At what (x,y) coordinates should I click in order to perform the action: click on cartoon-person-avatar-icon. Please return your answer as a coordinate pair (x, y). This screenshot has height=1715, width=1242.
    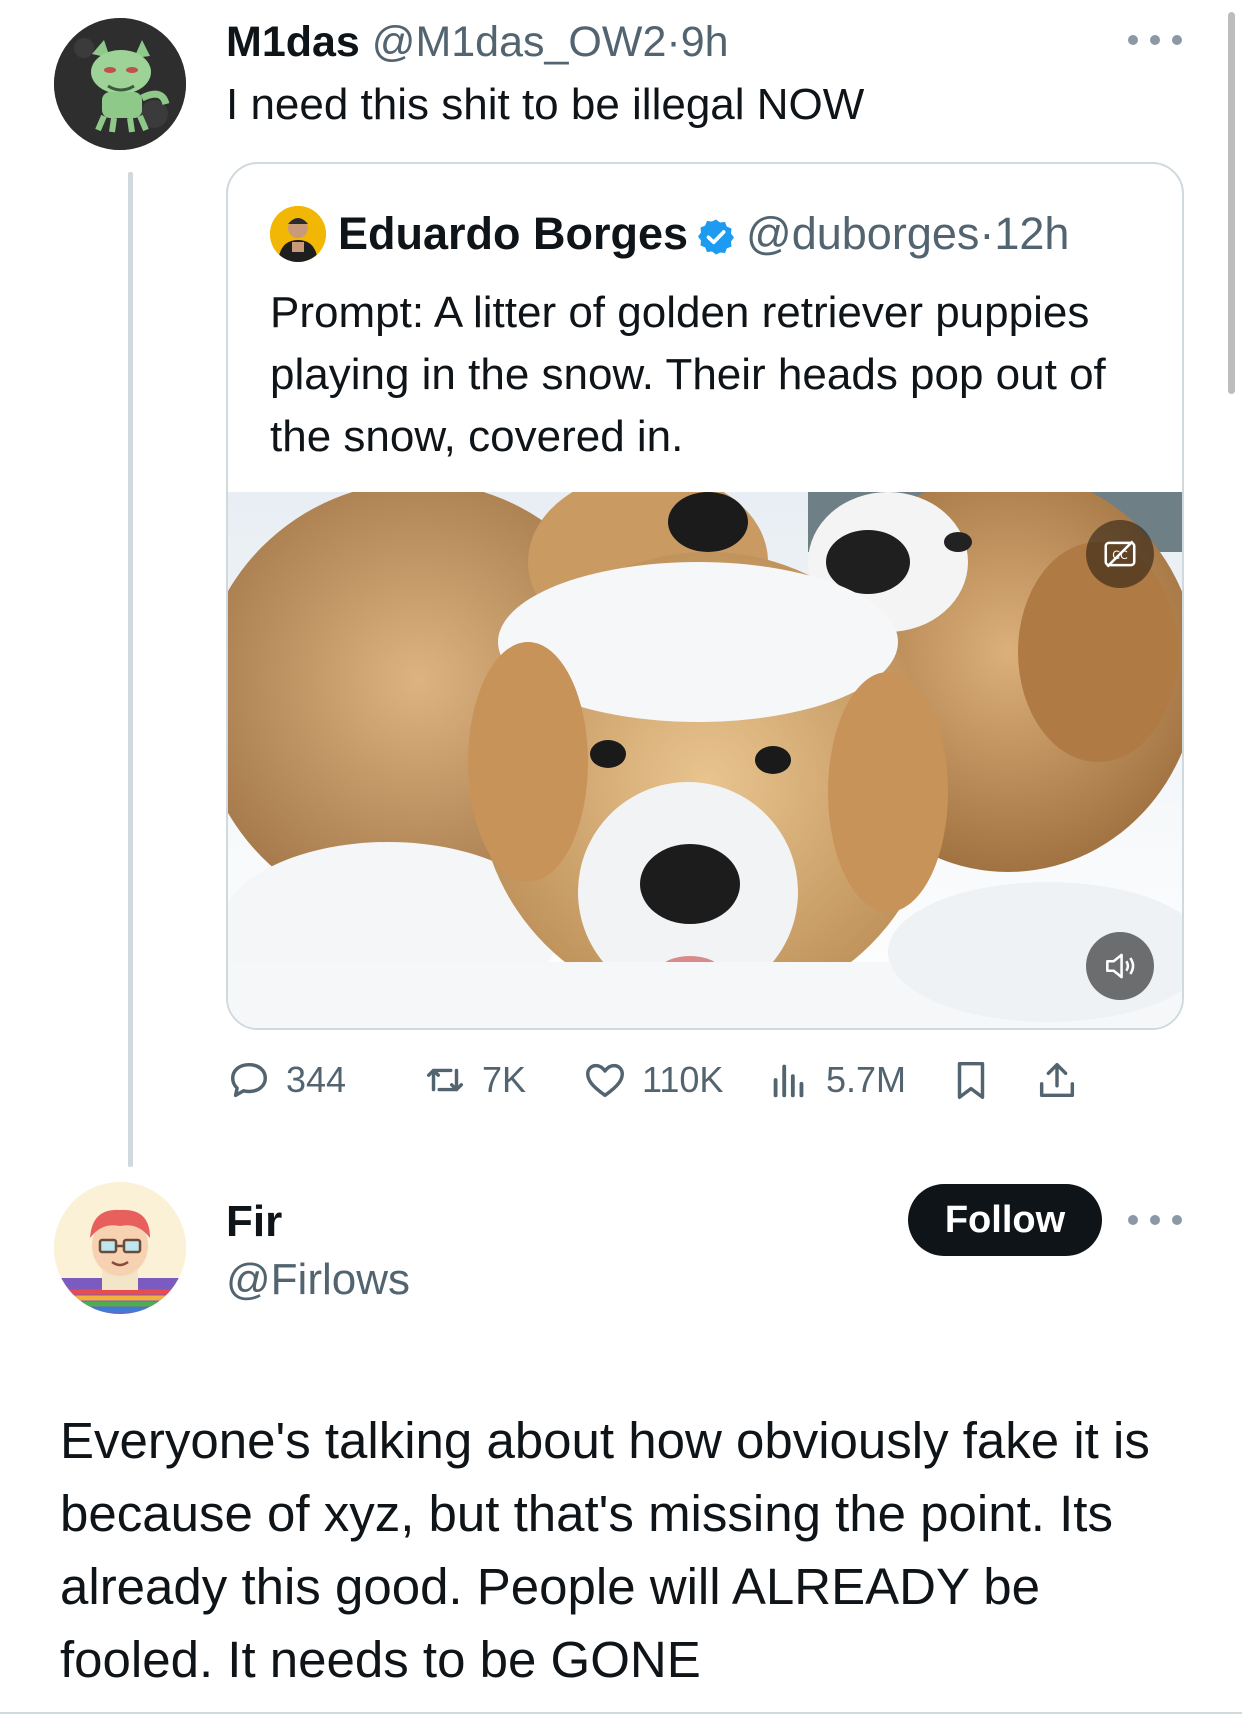
    Looking at the image, I should click on (120, 1248).